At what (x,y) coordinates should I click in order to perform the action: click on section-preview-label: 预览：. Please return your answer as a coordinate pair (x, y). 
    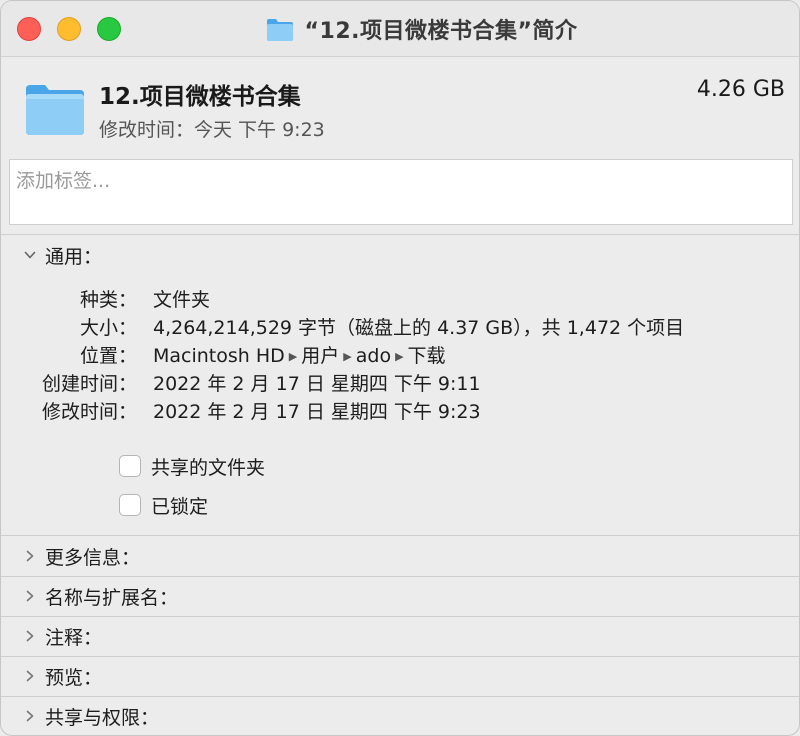
    Looking at the image, I should click on (74, 677).